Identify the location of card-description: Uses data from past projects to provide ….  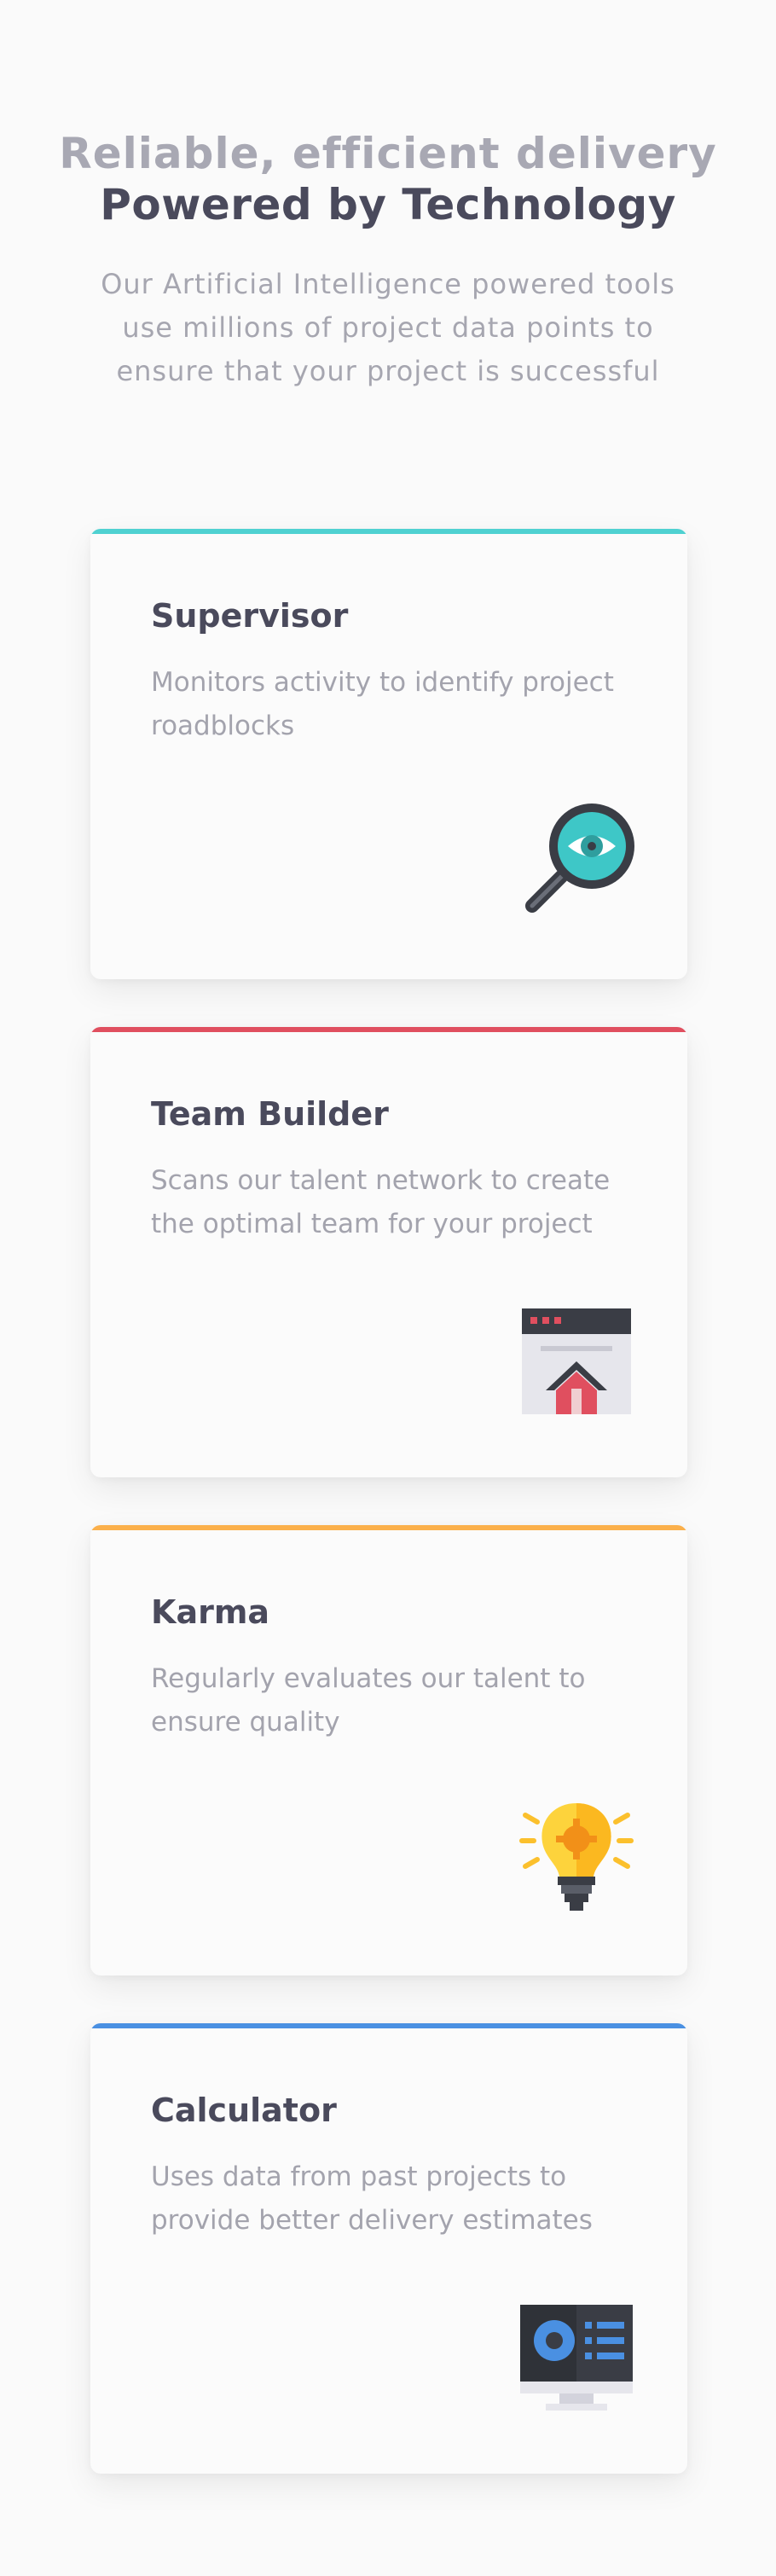
(372, 2198).